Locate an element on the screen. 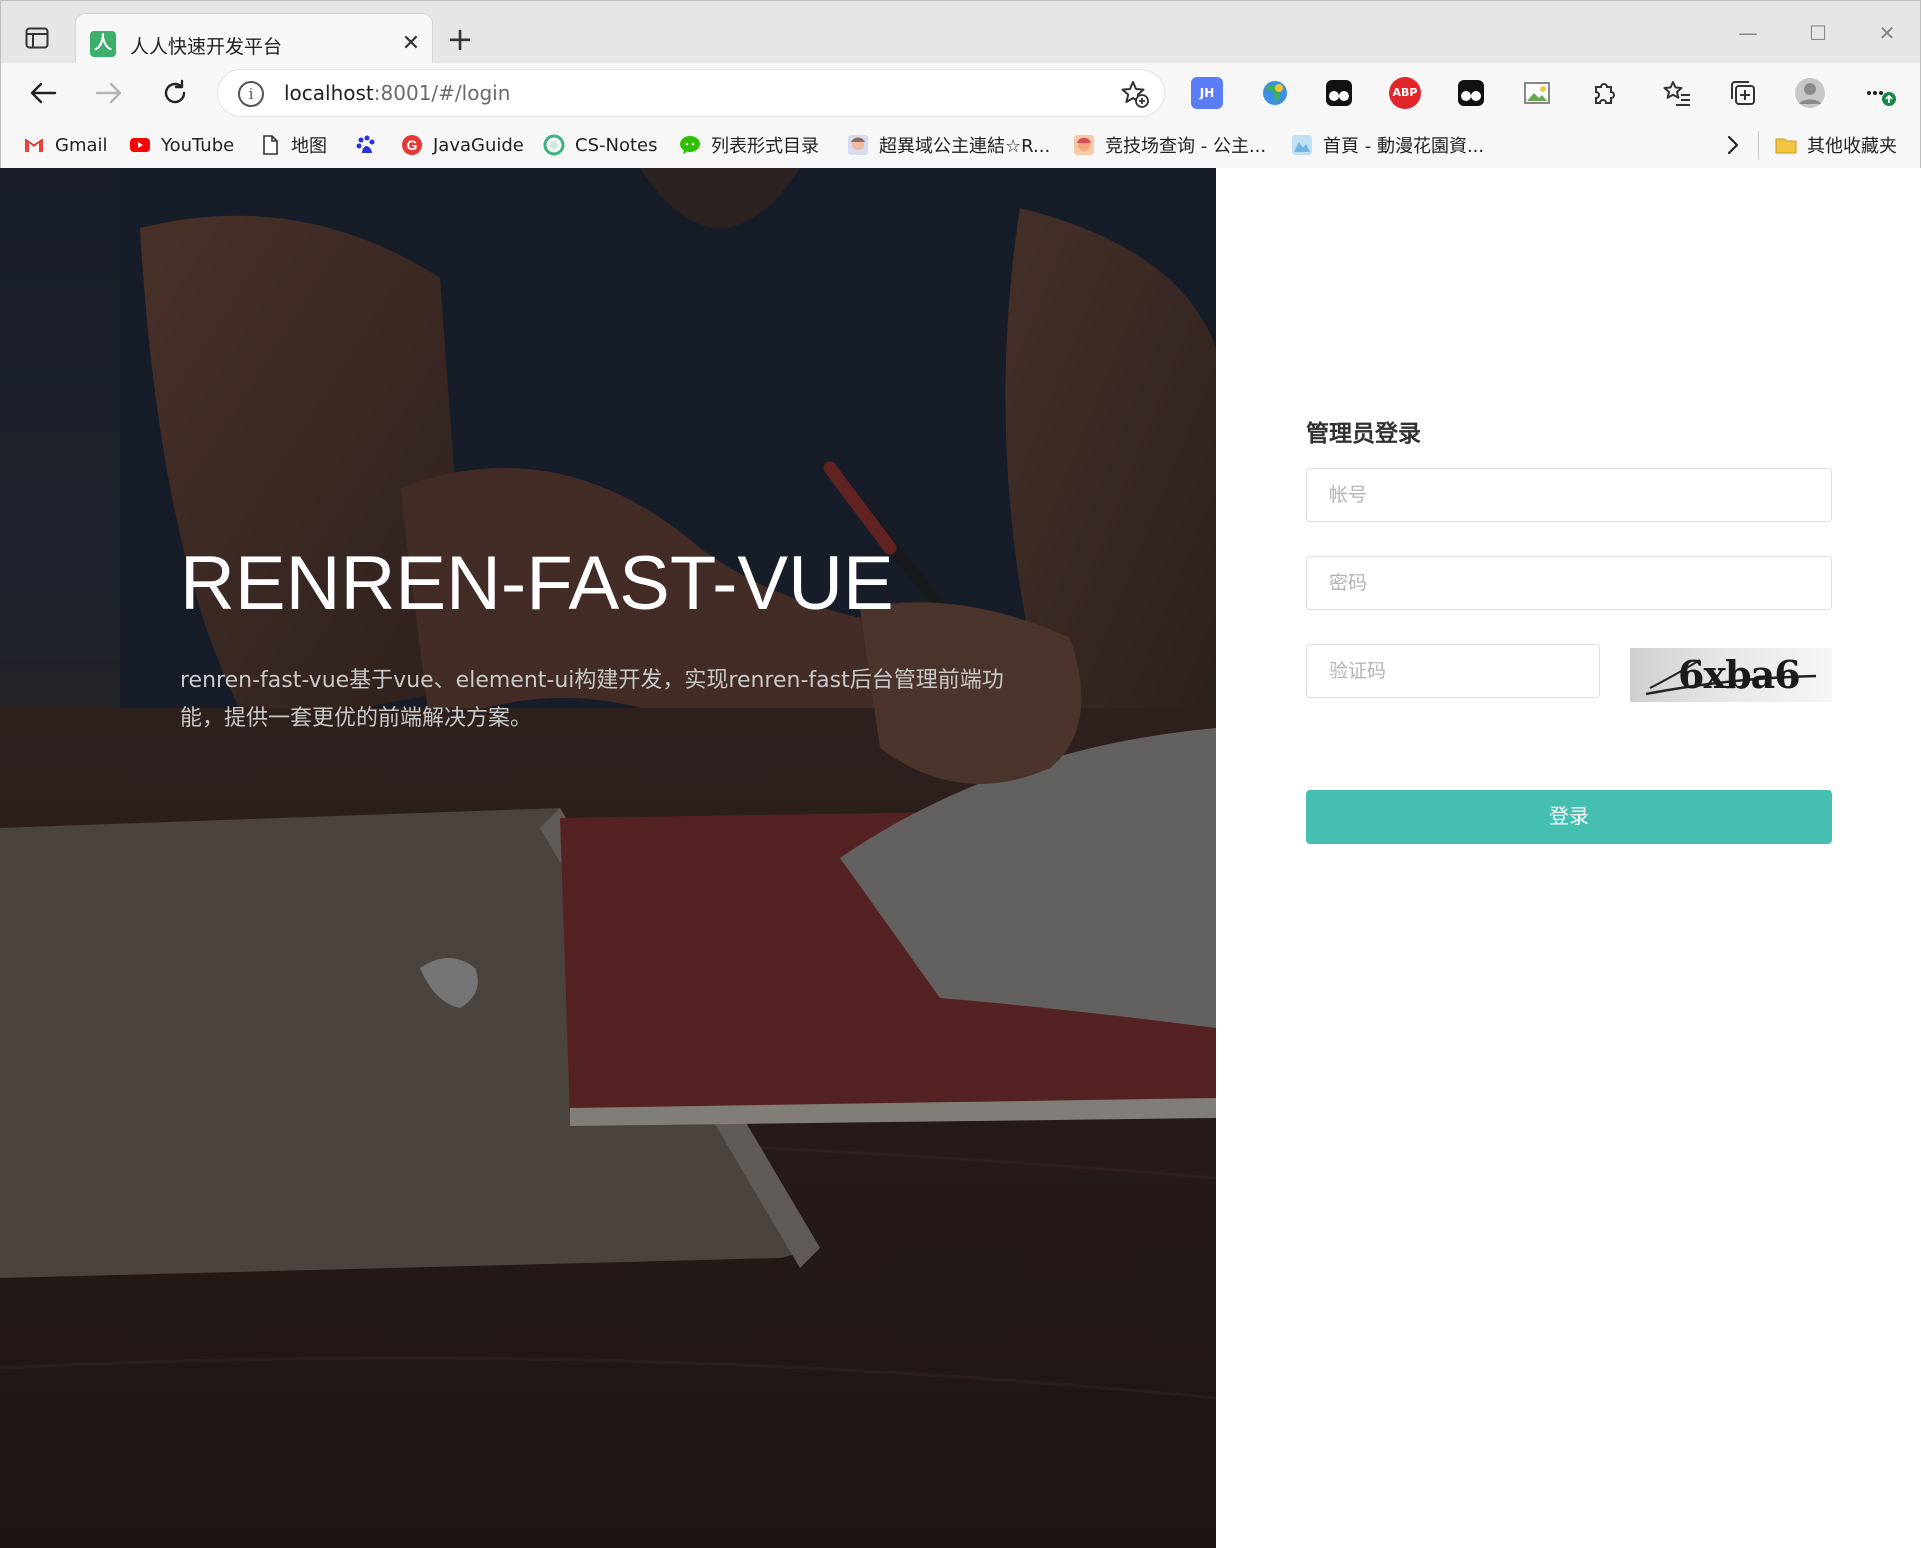  image-extension-icon is located at coordinates (1537, 93).